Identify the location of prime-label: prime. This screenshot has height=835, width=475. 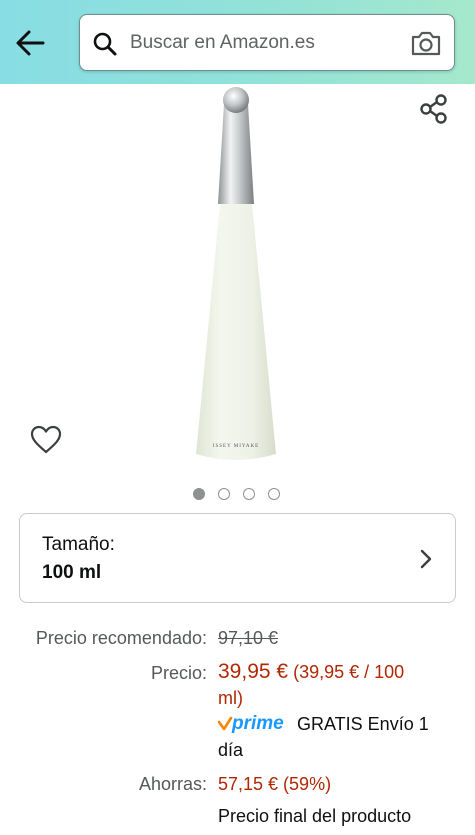
(257, 723).